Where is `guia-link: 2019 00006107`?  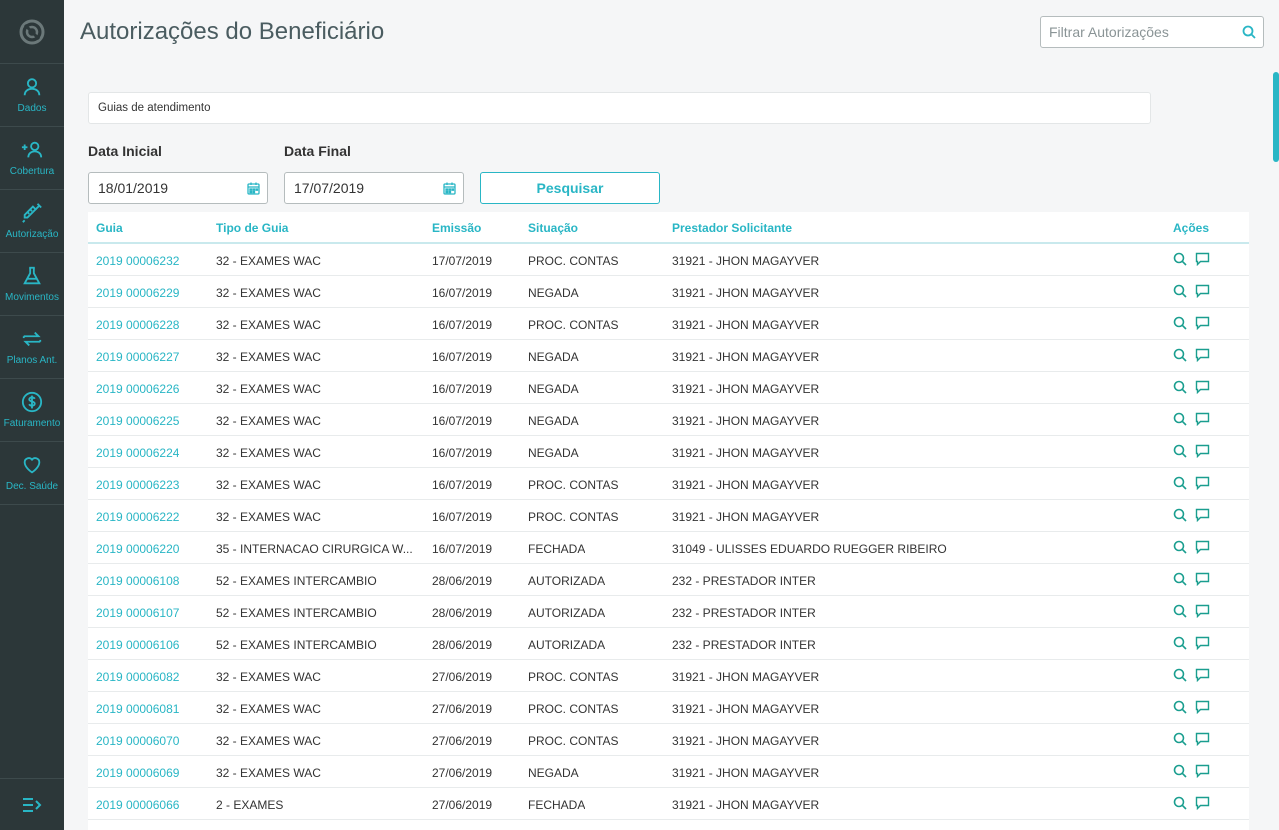
guia-link: 2019 00006107 is located at coordinates (137, 613).